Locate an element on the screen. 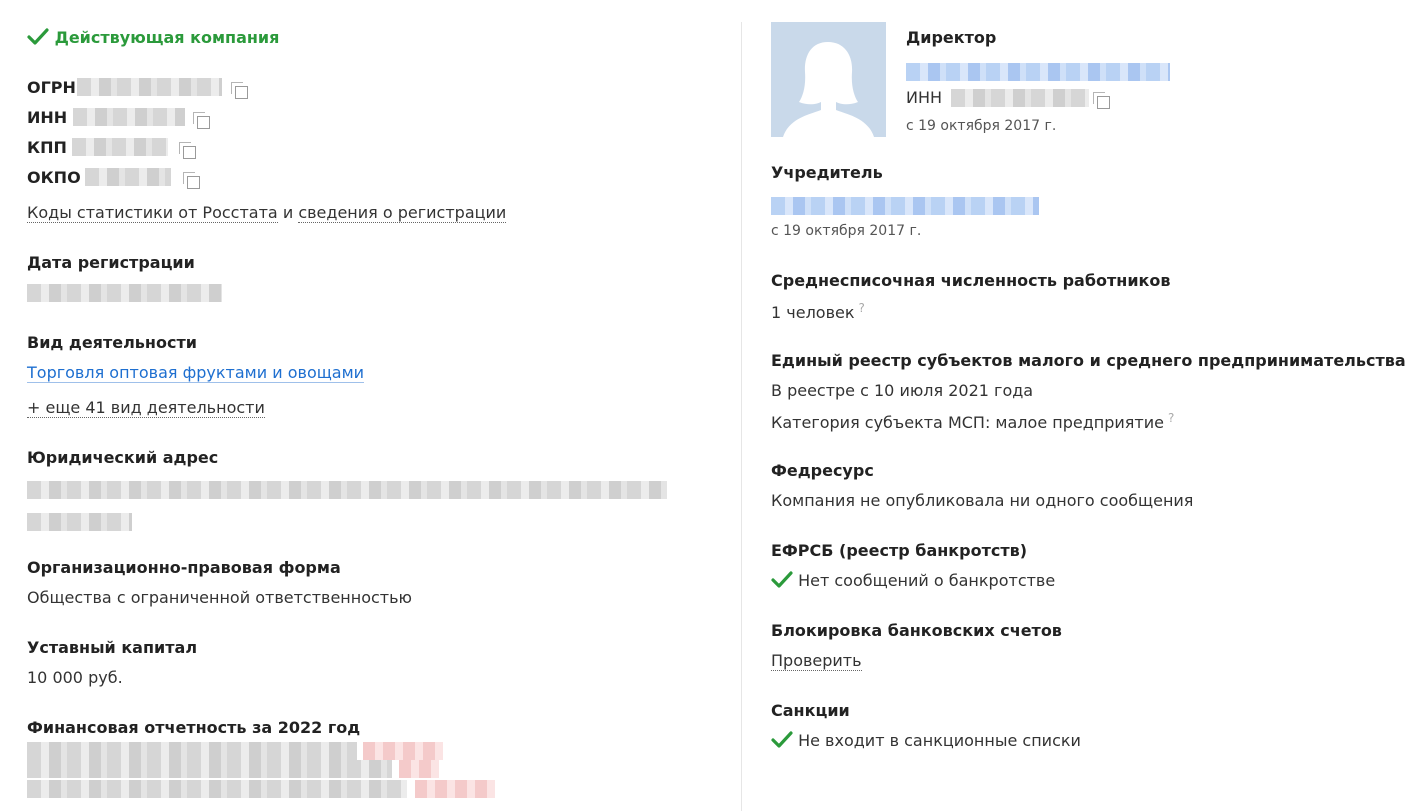 Image resolution: width=1428 pixels, height=811 pixels. activity-main: Торговля оптовая фруктами и овощами is located at coordinates (196, 373).